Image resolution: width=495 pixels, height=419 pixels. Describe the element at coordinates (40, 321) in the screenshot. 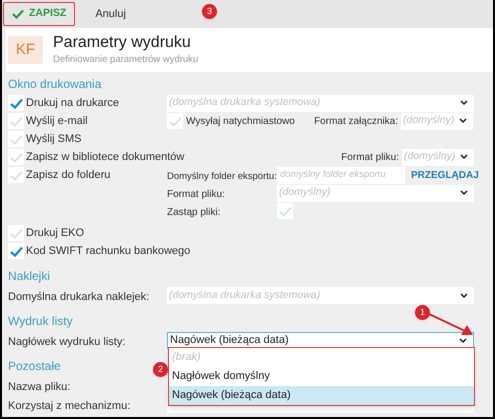

I see `section-heading: Wydruk listy` at that location.